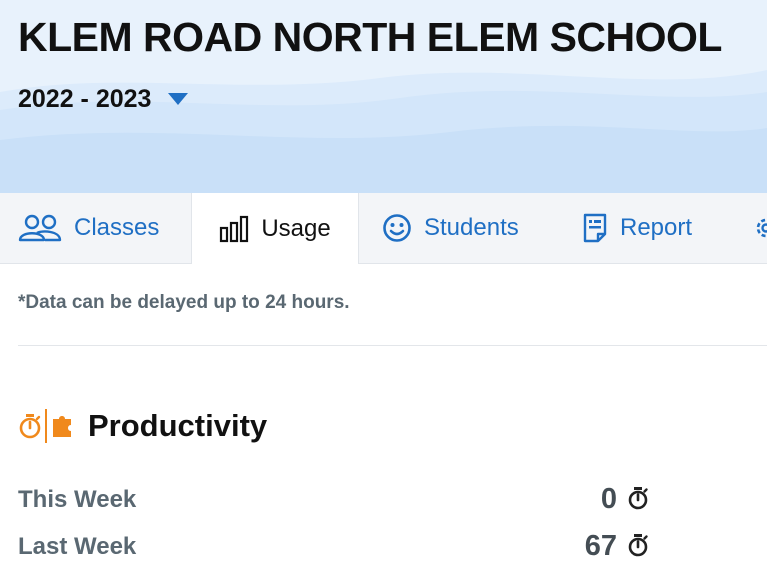 The height and width of the screenshot is (574, 767). I want to click on productivity-title: Productivity, so click(178, 425).